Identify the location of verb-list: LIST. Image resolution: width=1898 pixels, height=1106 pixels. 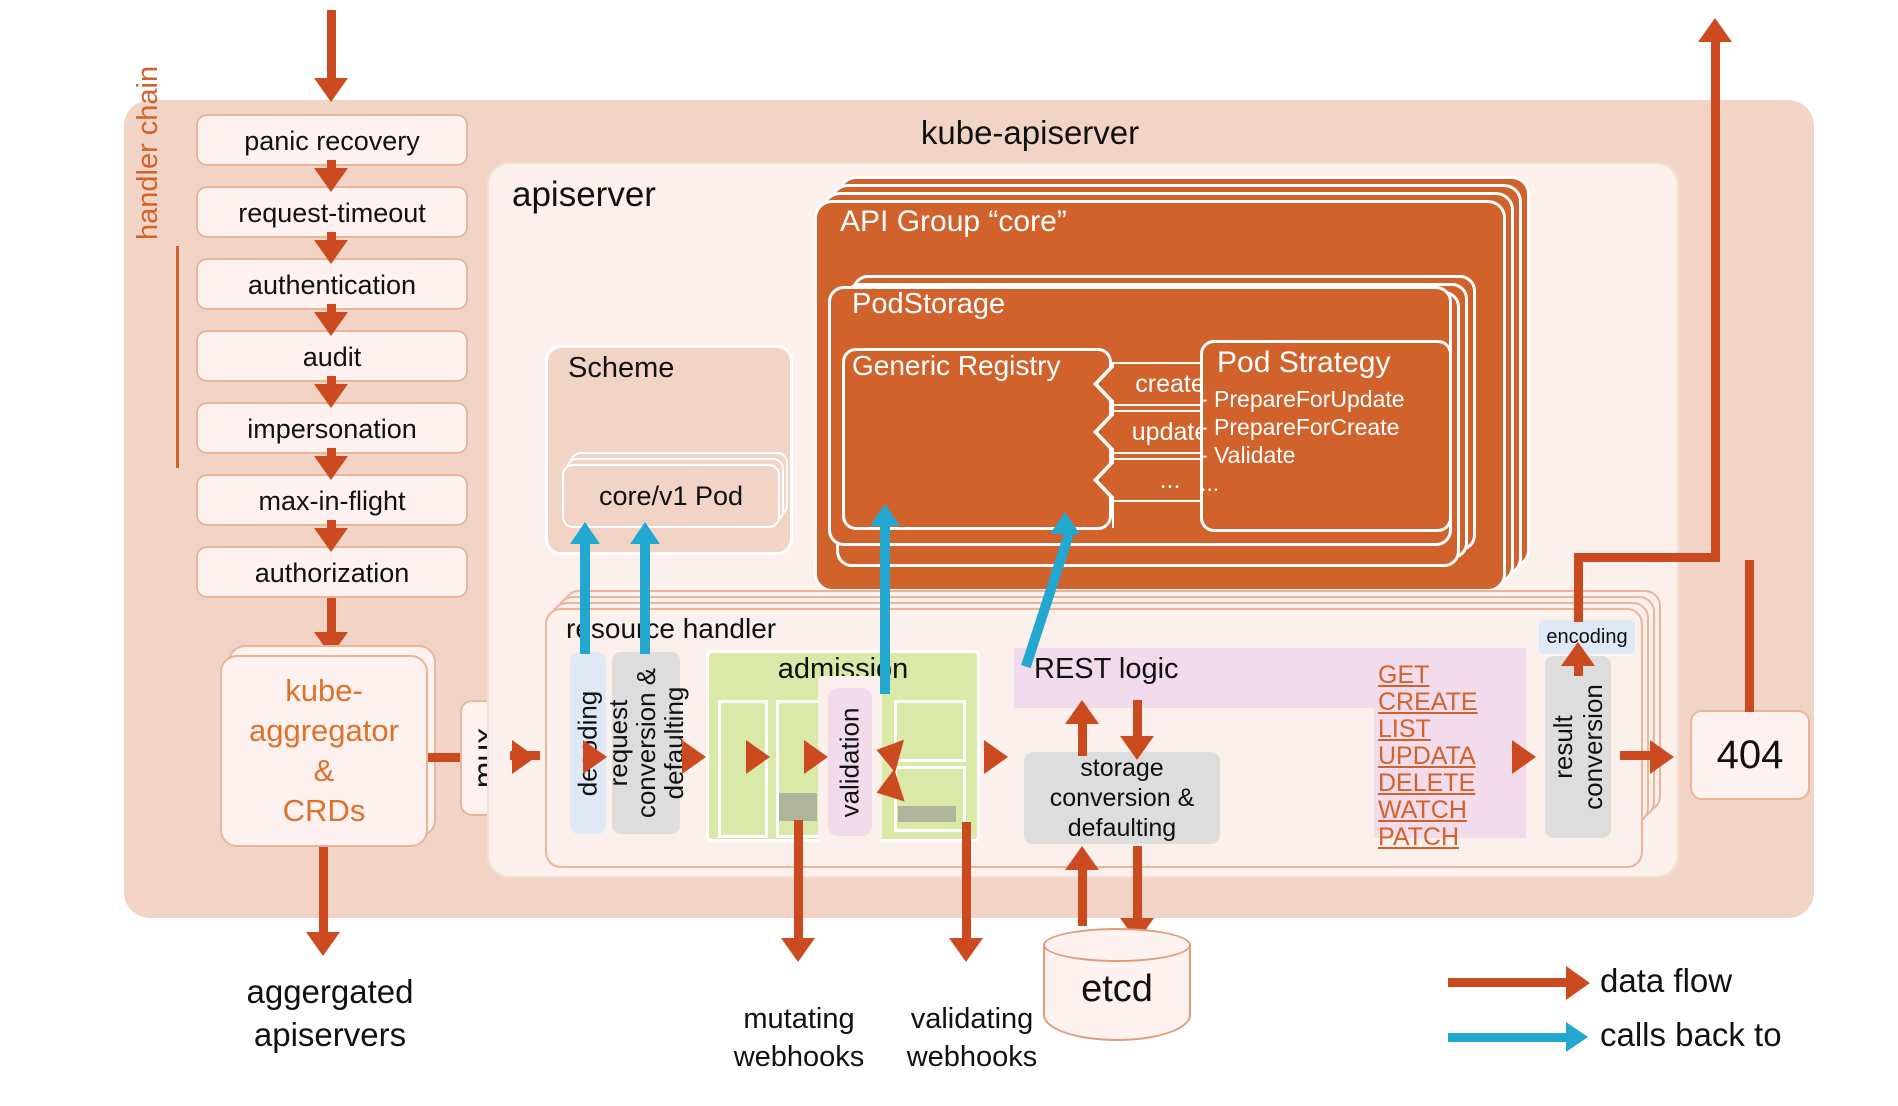
(1428, 729).